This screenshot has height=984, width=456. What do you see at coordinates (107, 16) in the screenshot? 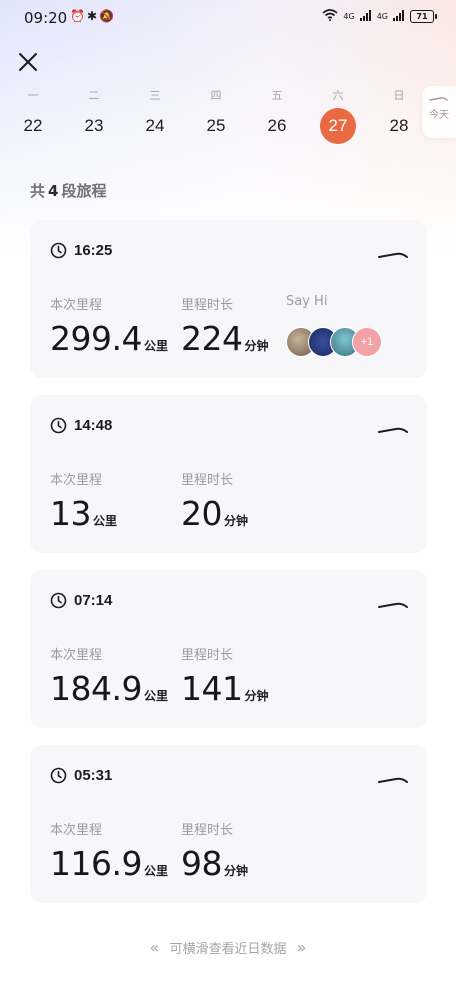
I see `mute-icon: 🔕` at bounding box center [107, 16].